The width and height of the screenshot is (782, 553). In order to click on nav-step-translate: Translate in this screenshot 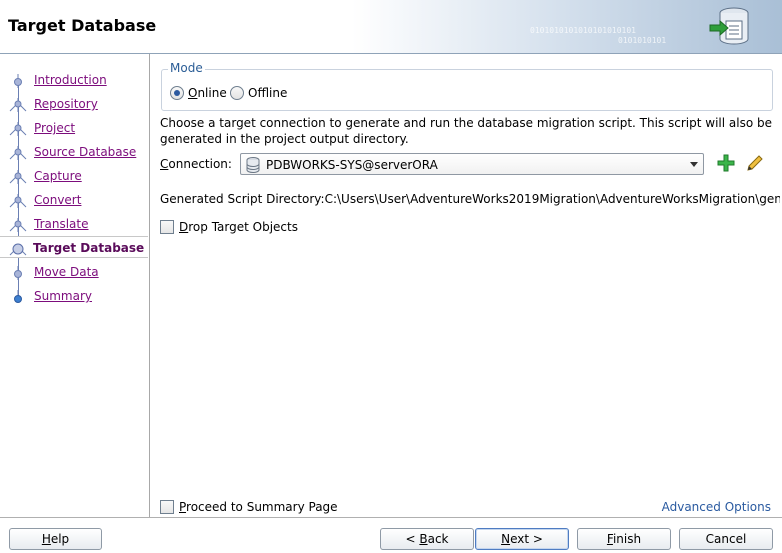, I will do `click(75, 224)`.